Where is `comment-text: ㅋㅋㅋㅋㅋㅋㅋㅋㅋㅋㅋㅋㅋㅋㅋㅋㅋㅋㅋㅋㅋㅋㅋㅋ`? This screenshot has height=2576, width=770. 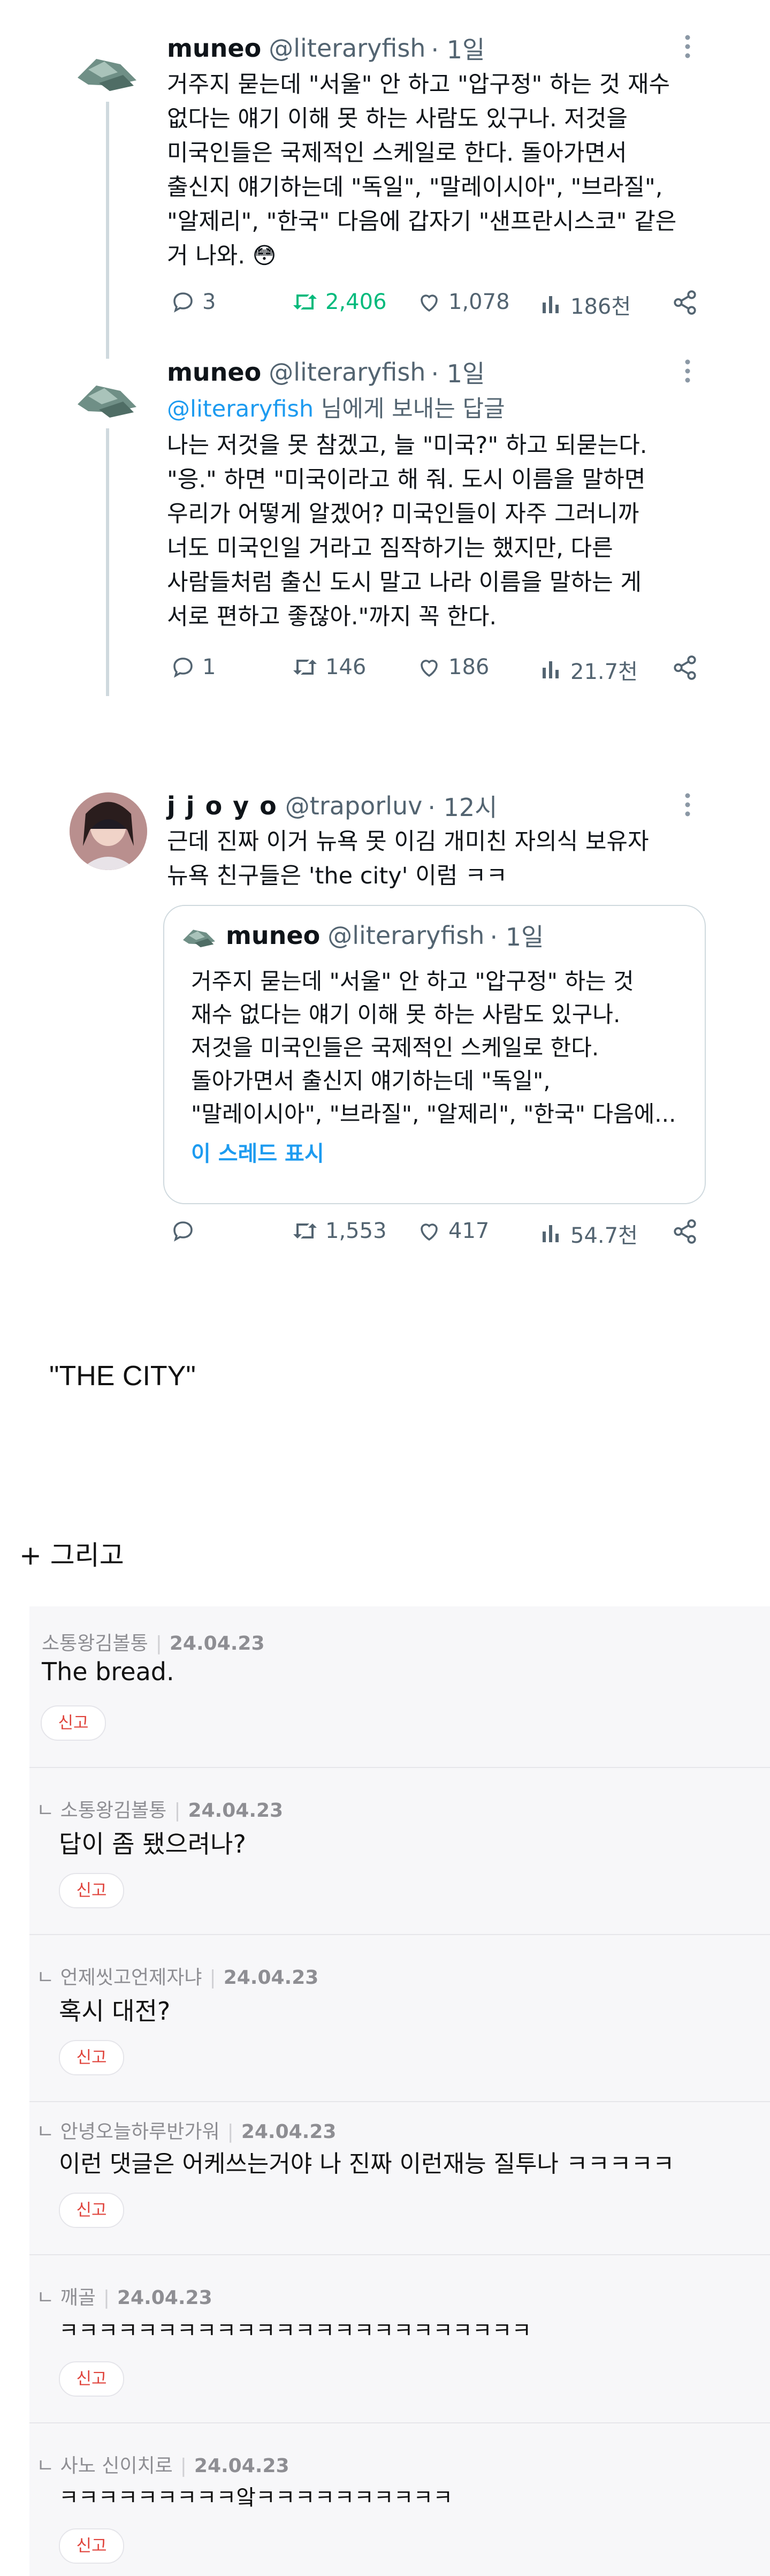
comment-text: ㅋㅋㅋㅋㅋㅋㅋㅋㅋㅋㅋㅋㅋㅋㅋㅋㅋㅋㅋㅋㅋㅋㅋㅋ is located at coordinates (295, 2330).